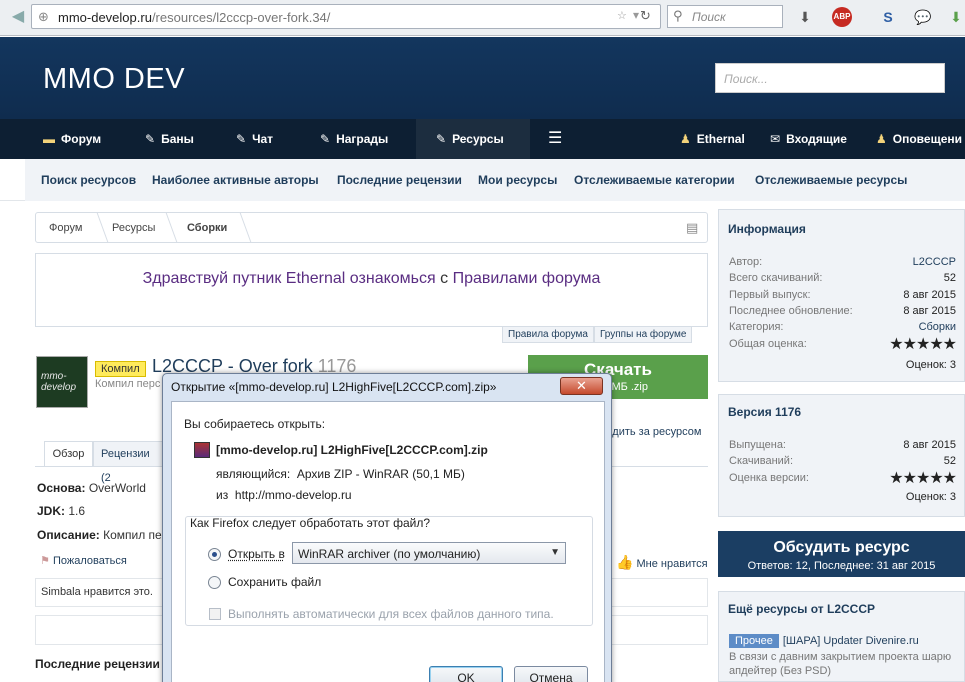 Image resolution: width=965 pixels, height=682 pixels. I want to click on back-icon: ◀, so click(18, 17).